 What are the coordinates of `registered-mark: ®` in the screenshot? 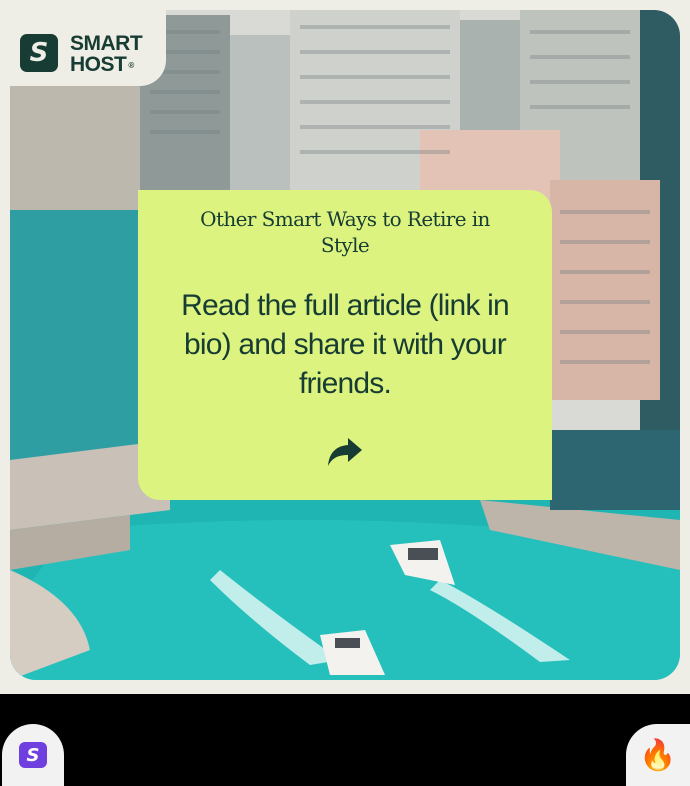 It's located at (131, 65).